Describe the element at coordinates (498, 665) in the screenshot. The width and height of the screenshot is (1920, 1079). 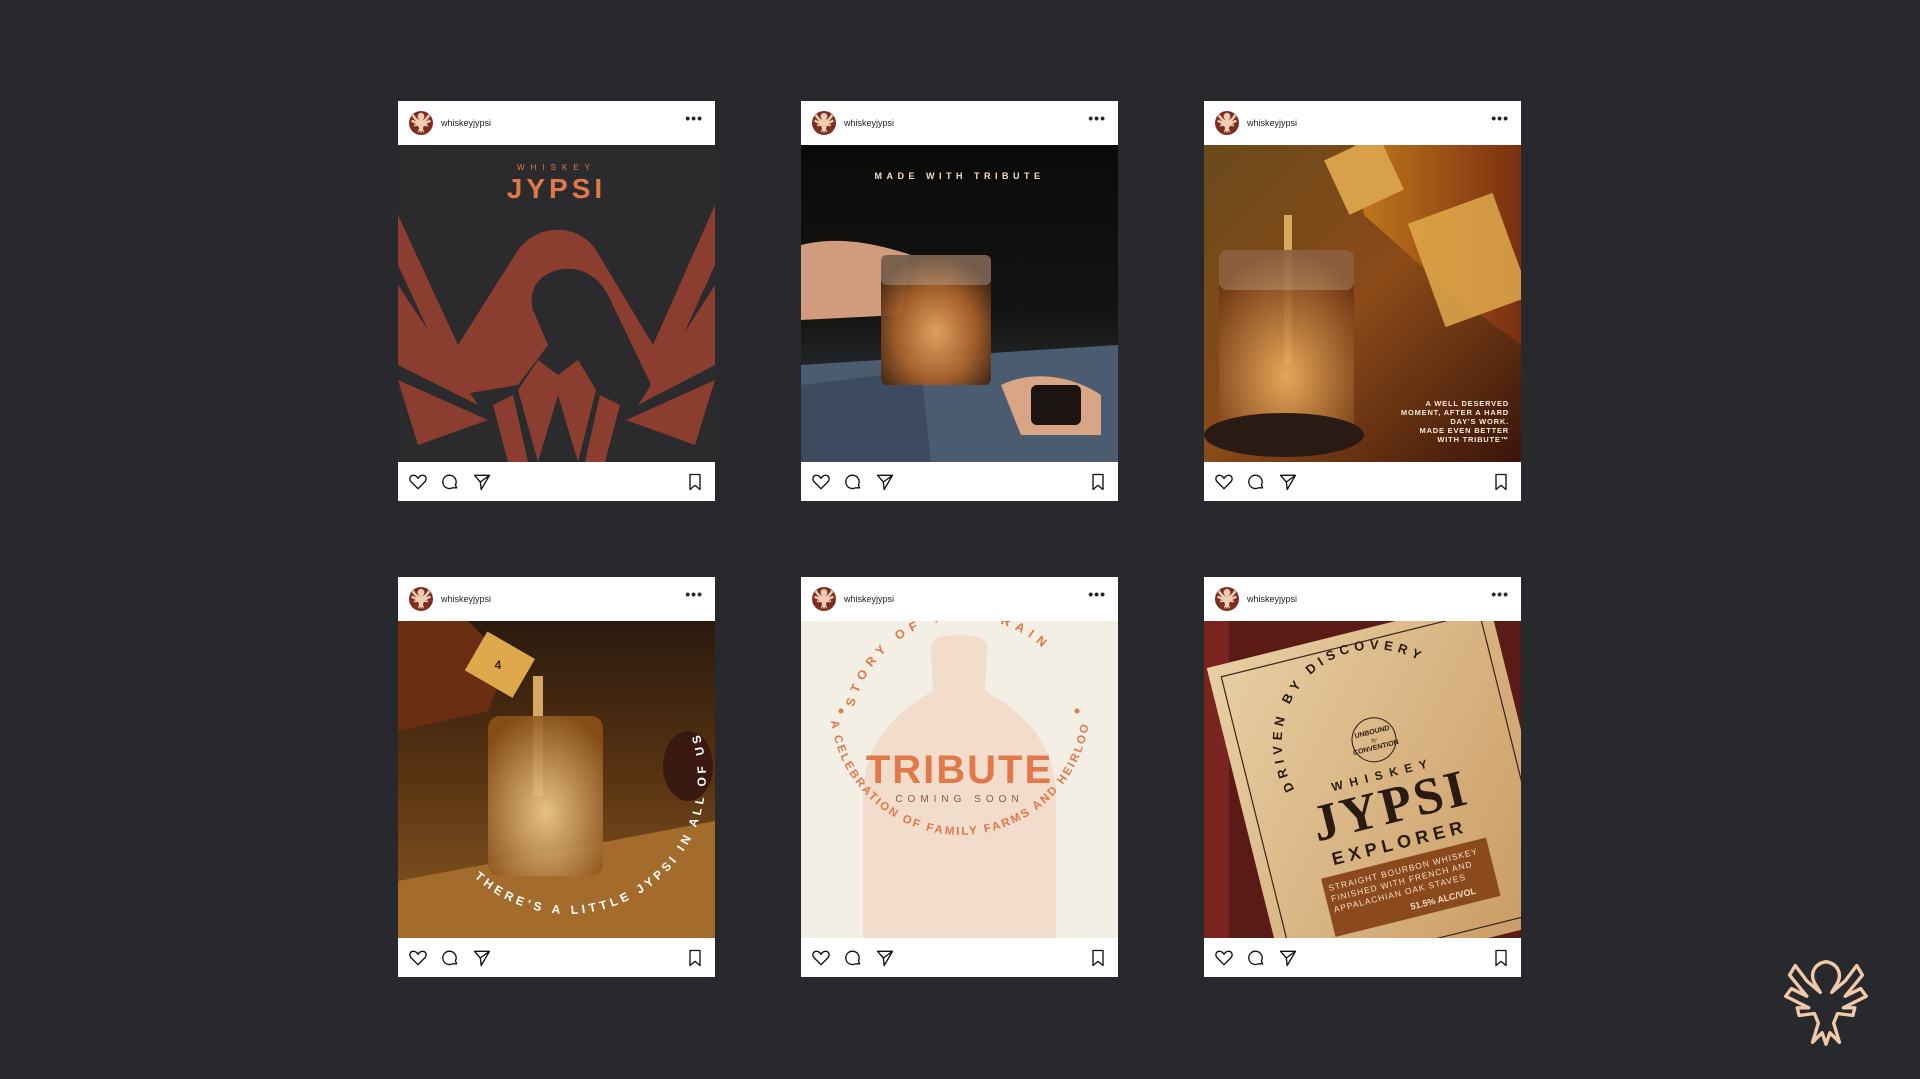
I see `bottle-label: 4` at that location.